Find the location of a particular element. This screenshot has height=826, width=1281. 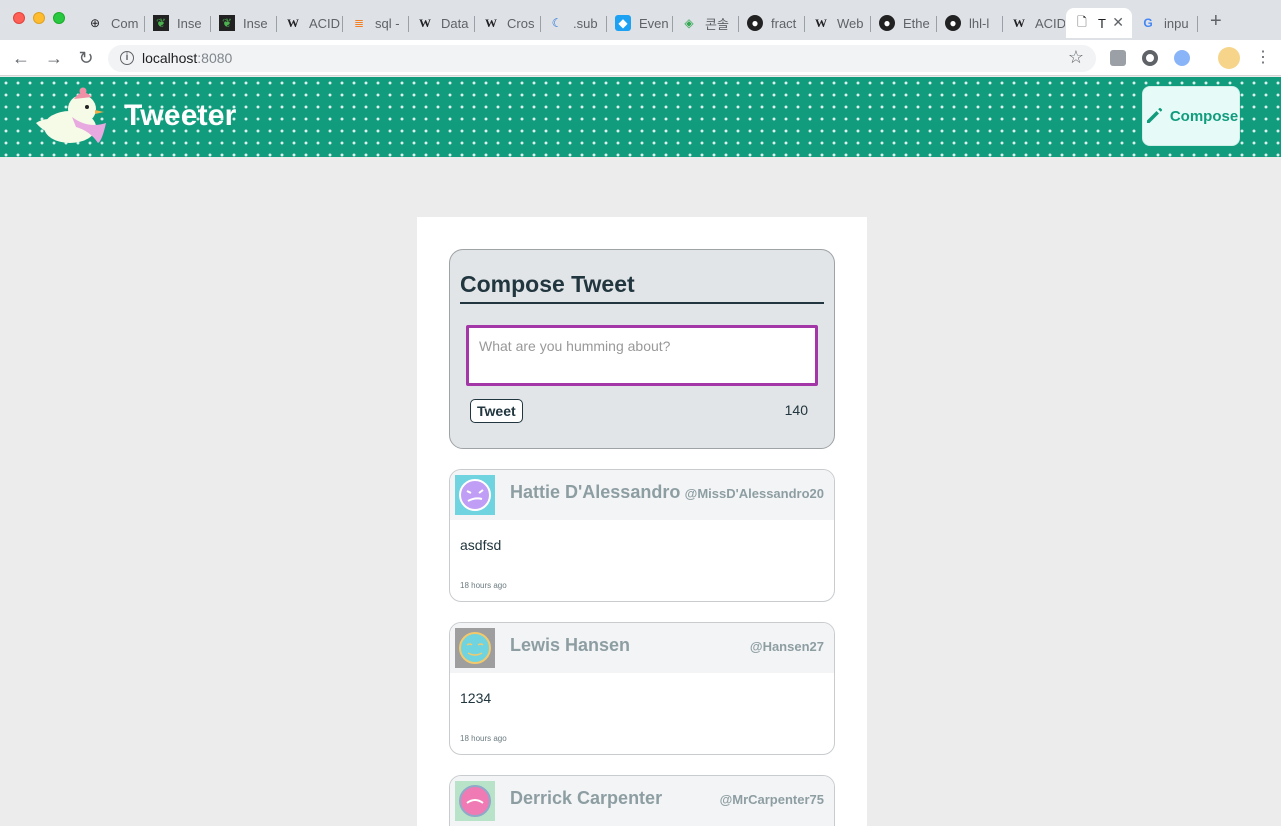

browser-toolbar: ← → ↻ i localhost:8080 ☆ ⋮ is located at coordinates (640, 58).